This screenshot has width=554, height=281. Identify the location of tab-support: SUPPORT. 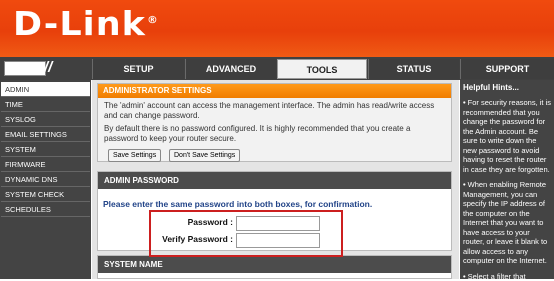
(507, 69).